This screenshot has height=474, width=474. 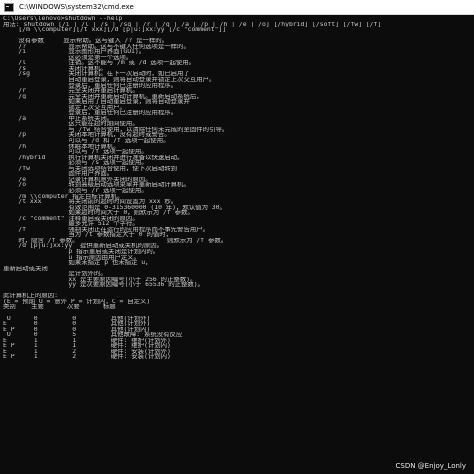 I want to click on console-line: E P 1 2 硬件: 安装(计划内), so click(x=87, y=357).